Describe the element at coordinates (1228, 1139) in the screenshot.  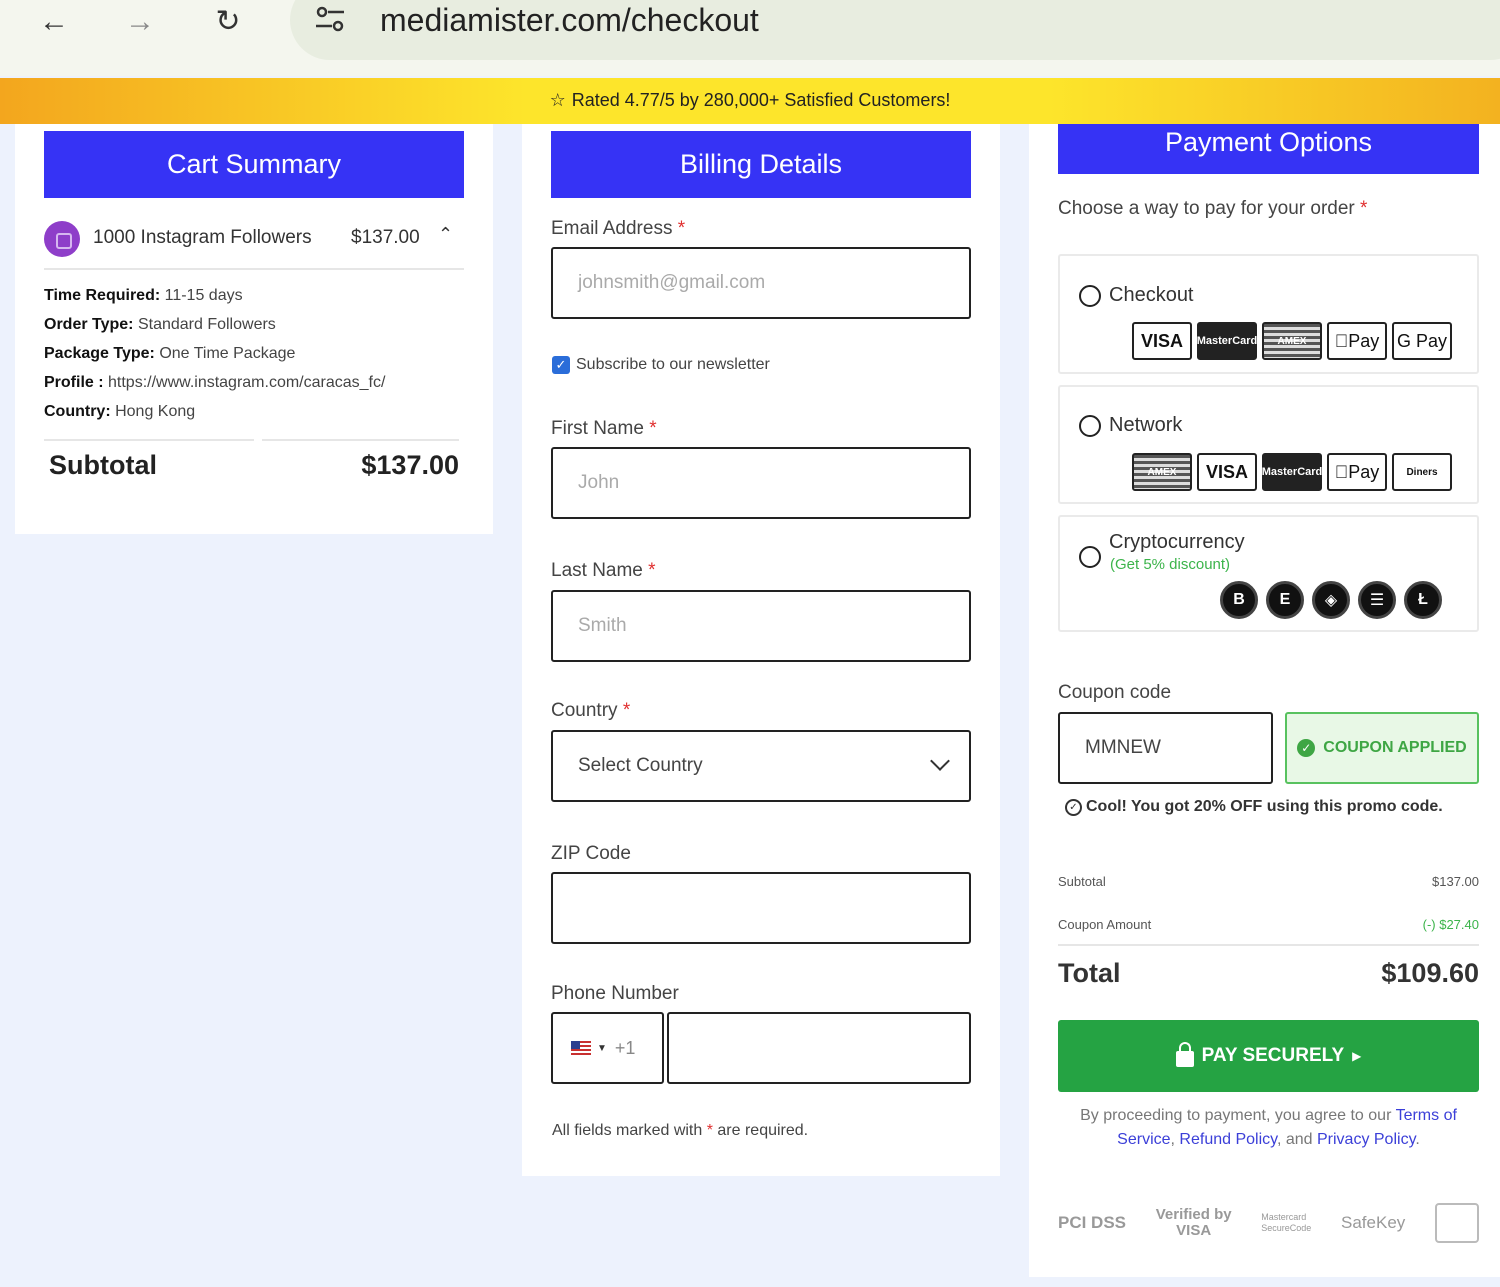
I see `refund-policy-link: Refund Policy` at that location.